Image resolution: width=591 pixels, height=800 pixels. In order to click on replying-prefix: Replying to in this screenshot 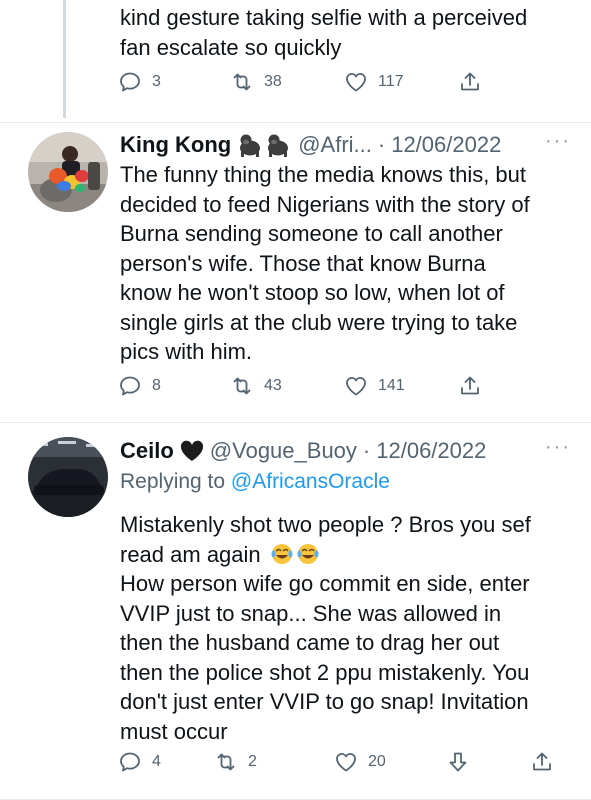, I will do `click(173, 481)`.